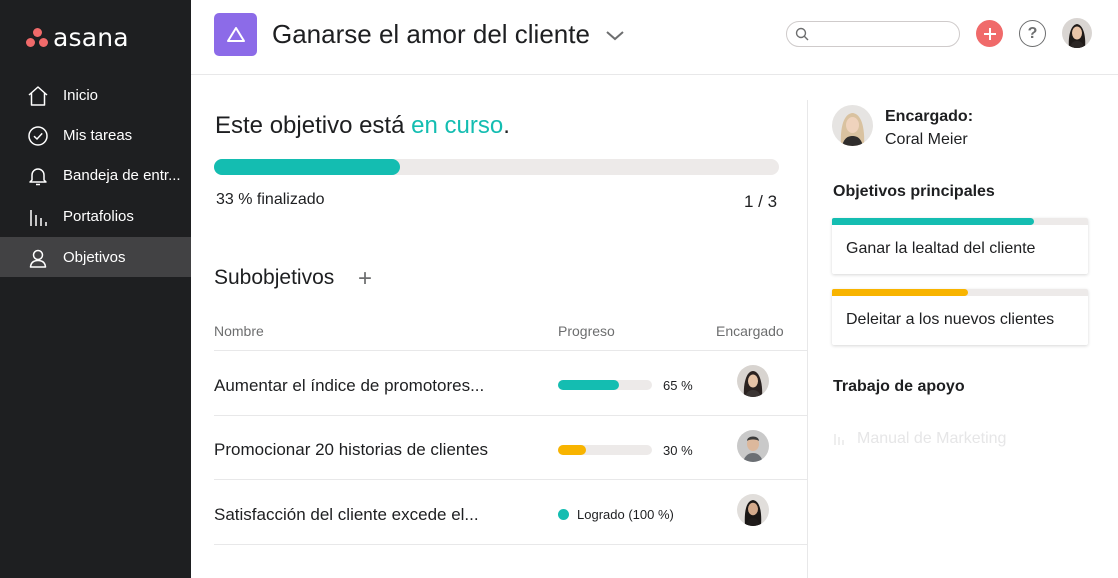 The height and width of the screenshot is (578, 1118). What do you see at coordinates (926, 140) in the screenshot?
I see `owner-name: Coral Meier` at bounding box center [926, 140].